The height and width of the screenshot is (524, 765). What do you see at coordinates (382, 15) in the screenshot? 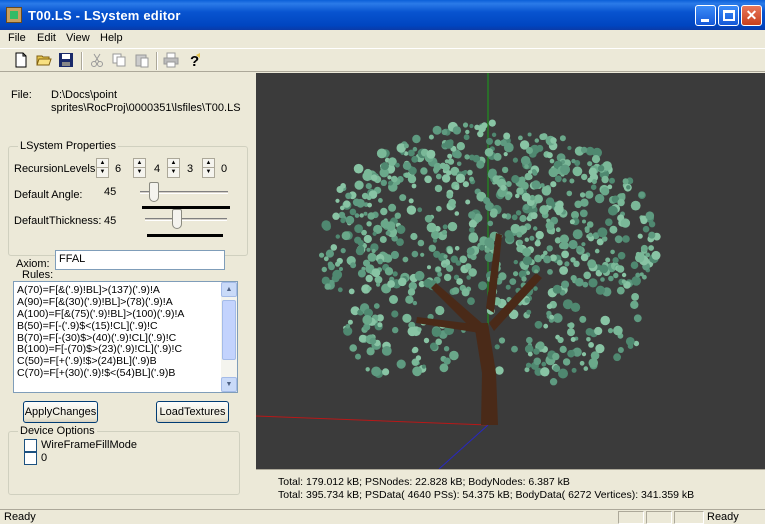
I see `title-bar: T00.LS - LSystem editor ✕` at bounding box center [382, 15].